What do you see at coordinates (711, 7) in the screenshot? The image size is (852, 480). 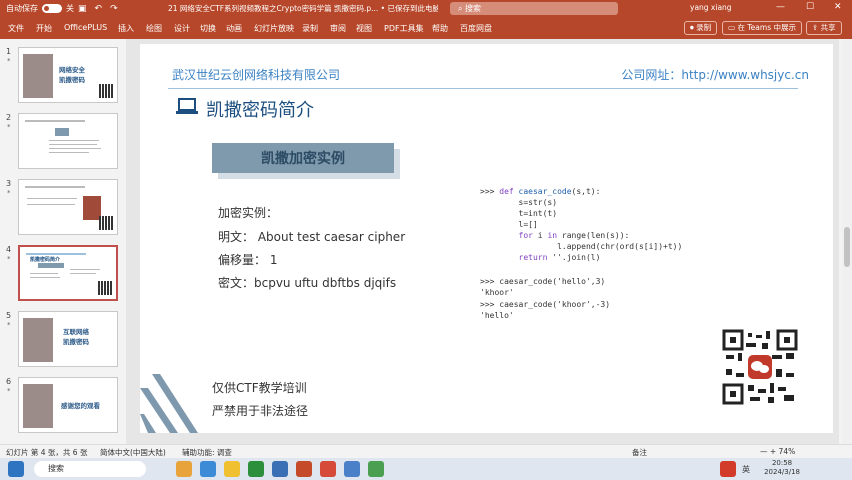 I see `user-name: yang xiang` at bounding box center [711, 7].